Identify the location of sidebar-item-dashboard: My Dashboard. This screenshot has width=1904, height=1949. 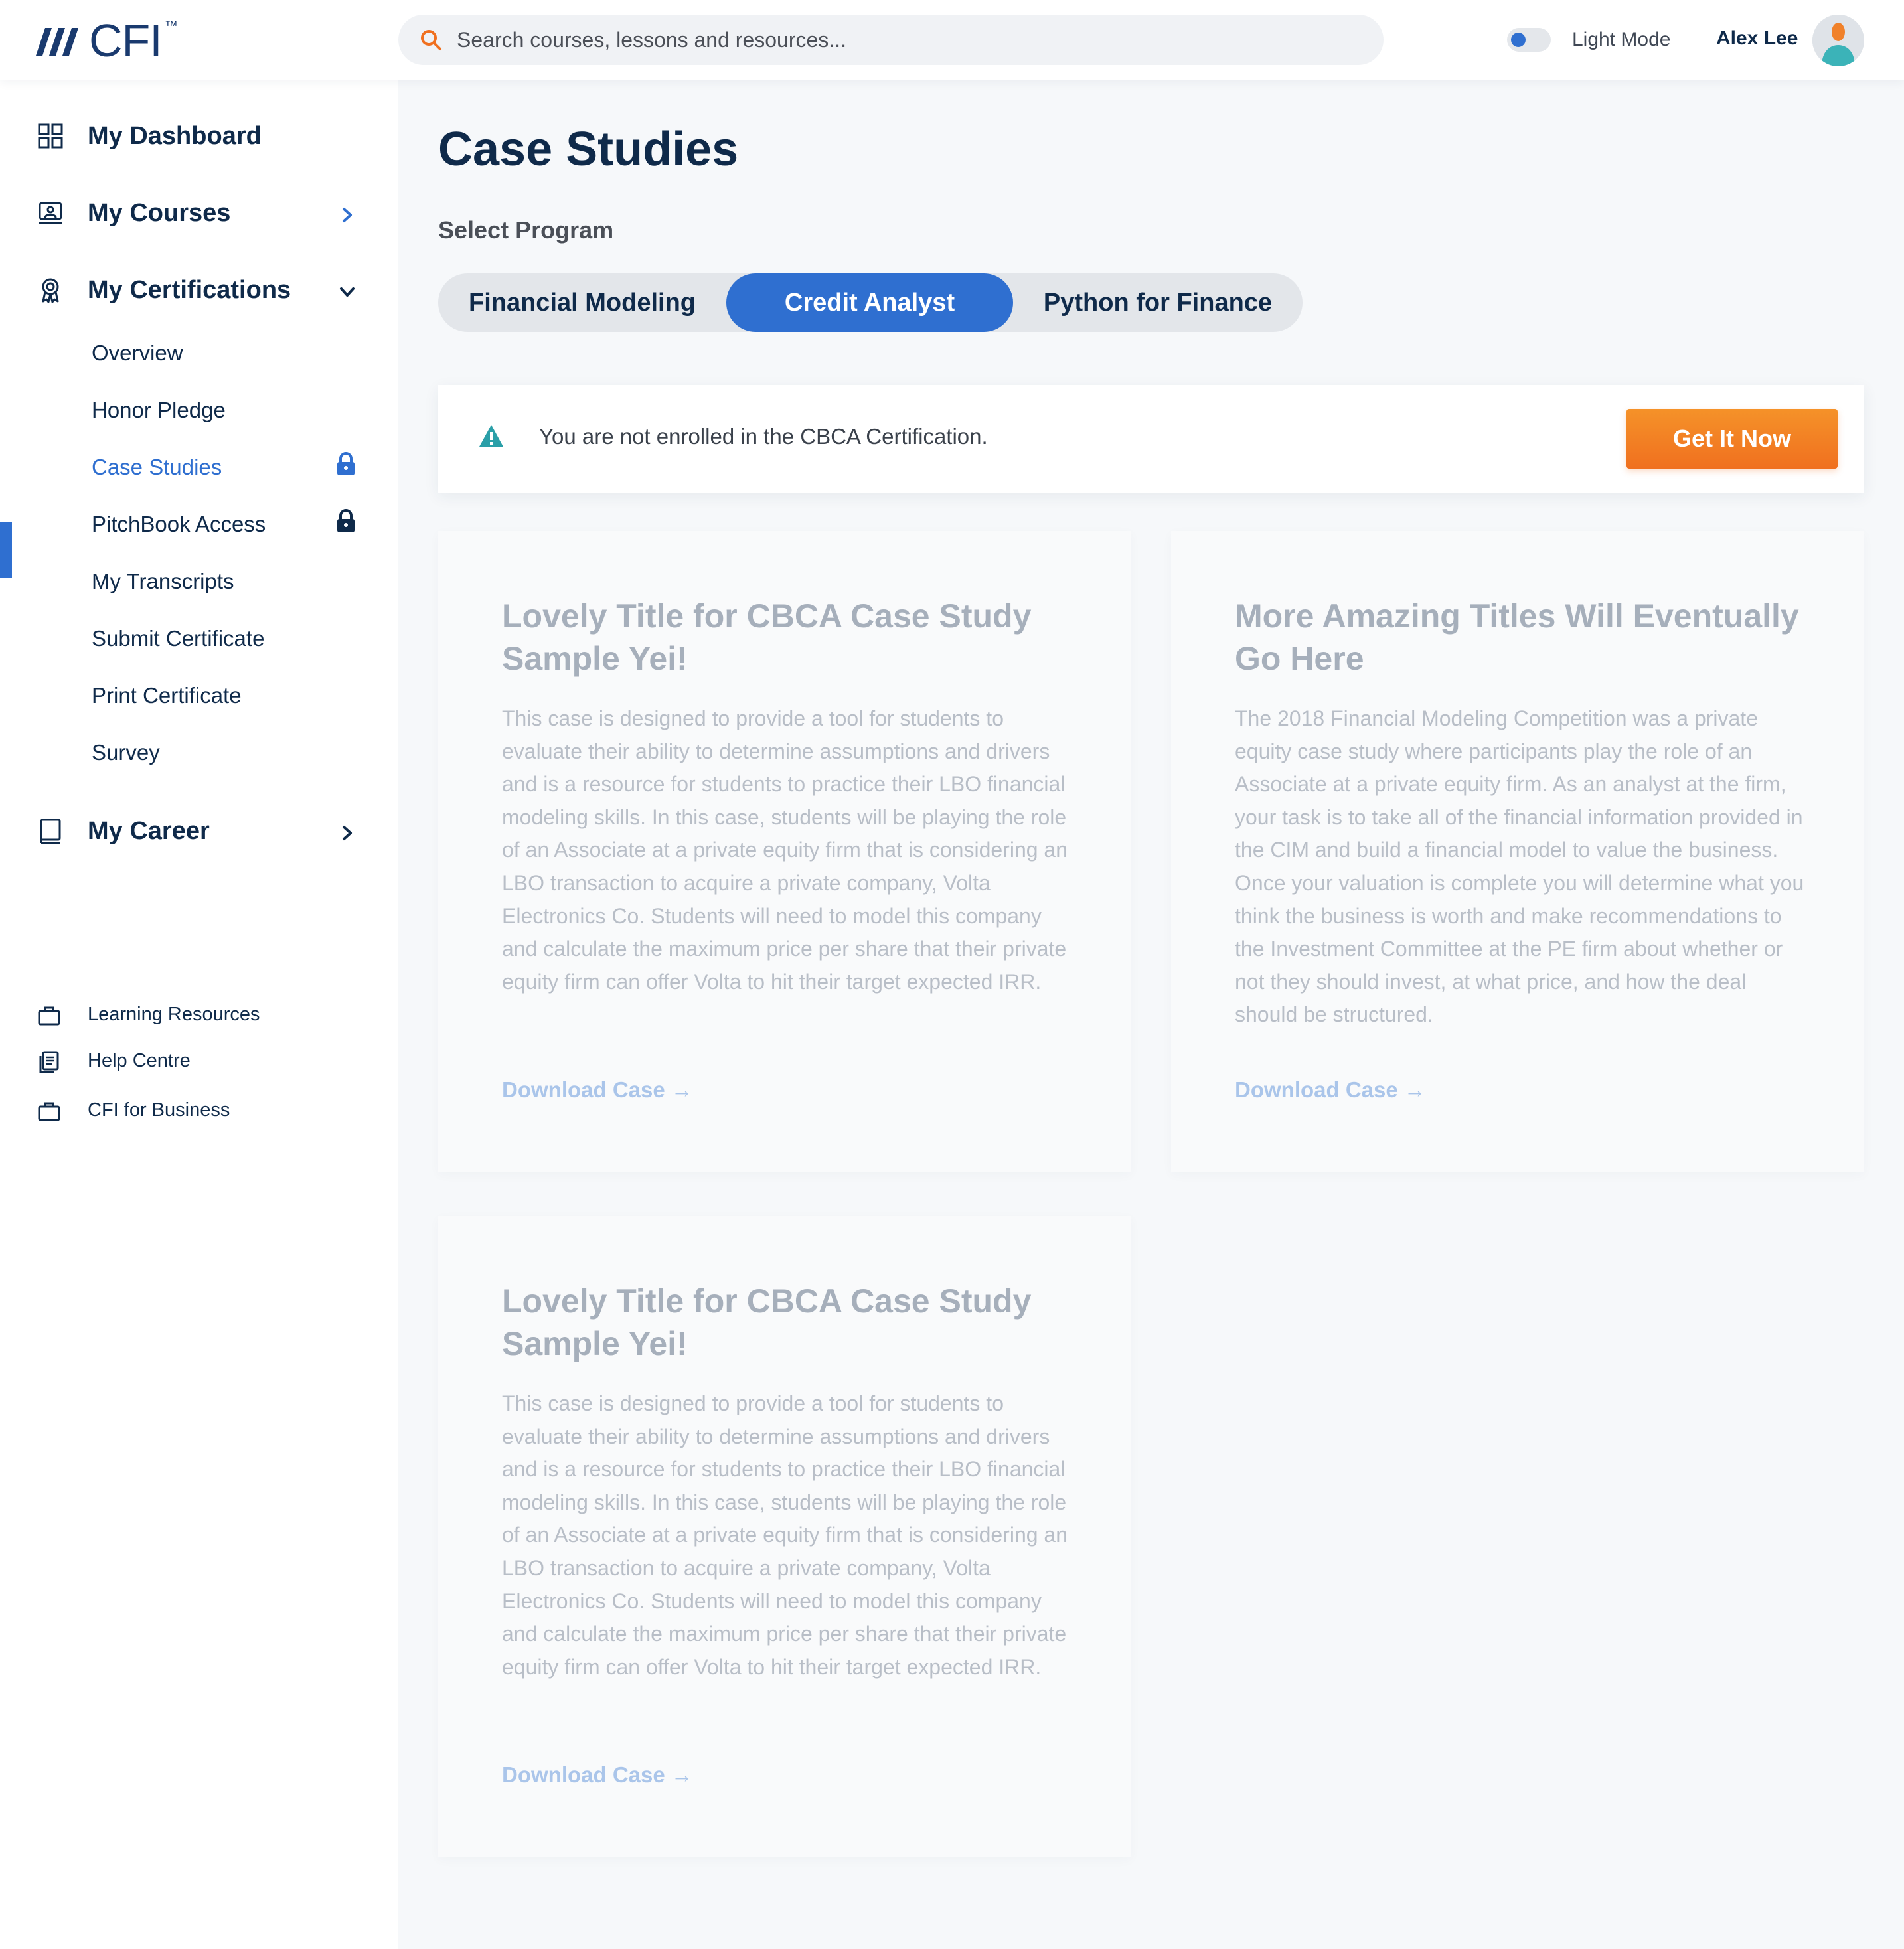
(199, 136).